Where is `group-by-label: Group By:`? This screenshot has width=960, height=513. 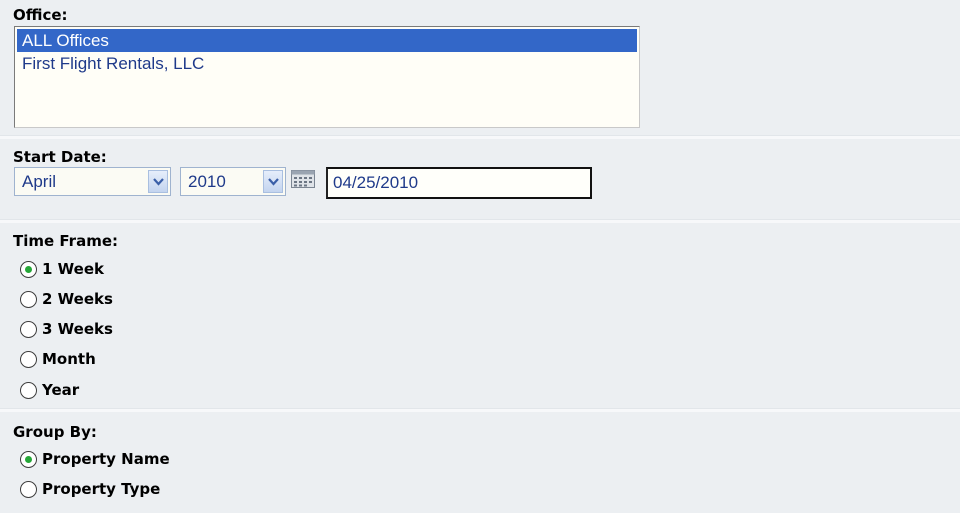 group-by-label: Group By: is located at coordinates (55, 432).